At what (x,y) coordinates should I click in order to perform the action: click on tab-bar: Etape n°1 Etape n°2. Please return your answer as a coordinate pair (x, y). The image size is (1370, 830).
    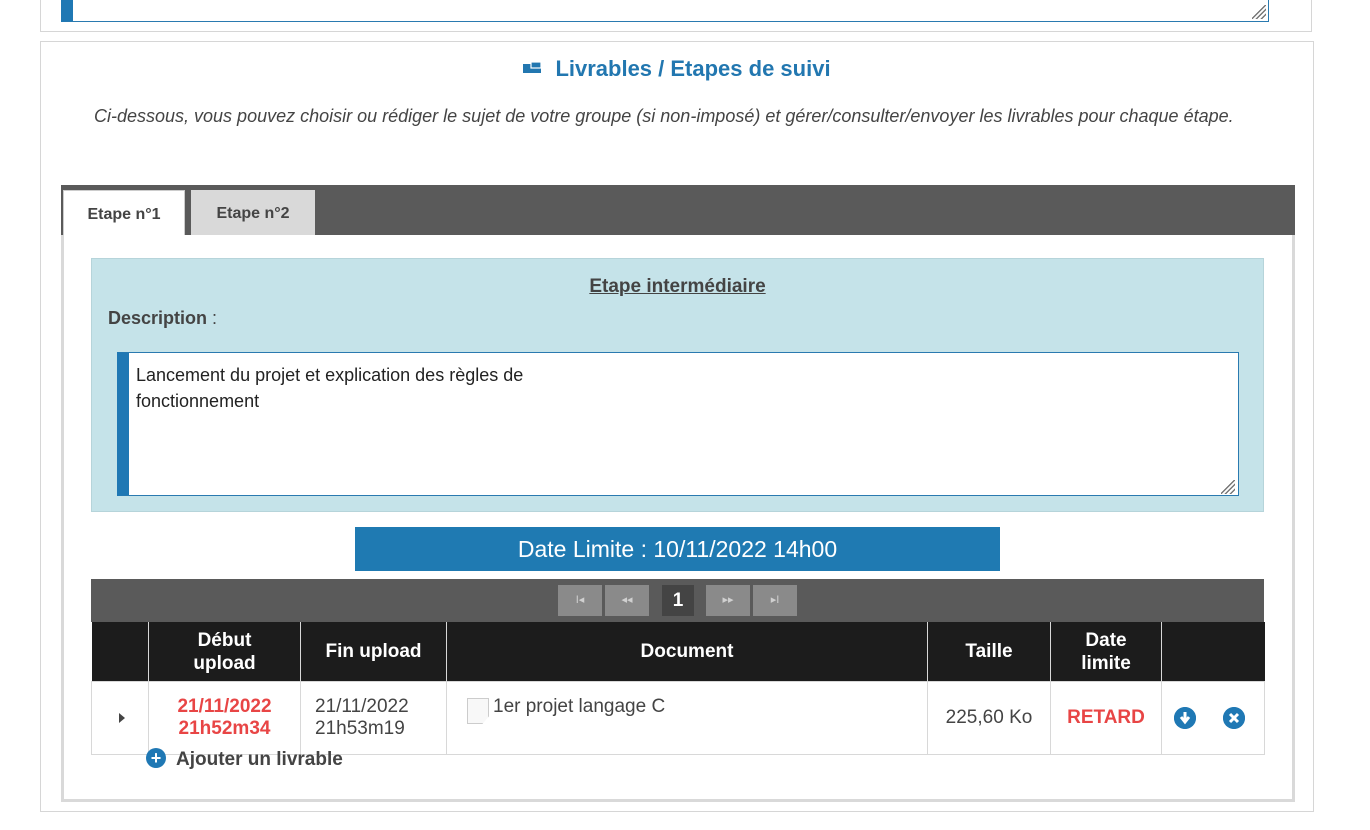
    Looking at the image, I should click on (678, 210).